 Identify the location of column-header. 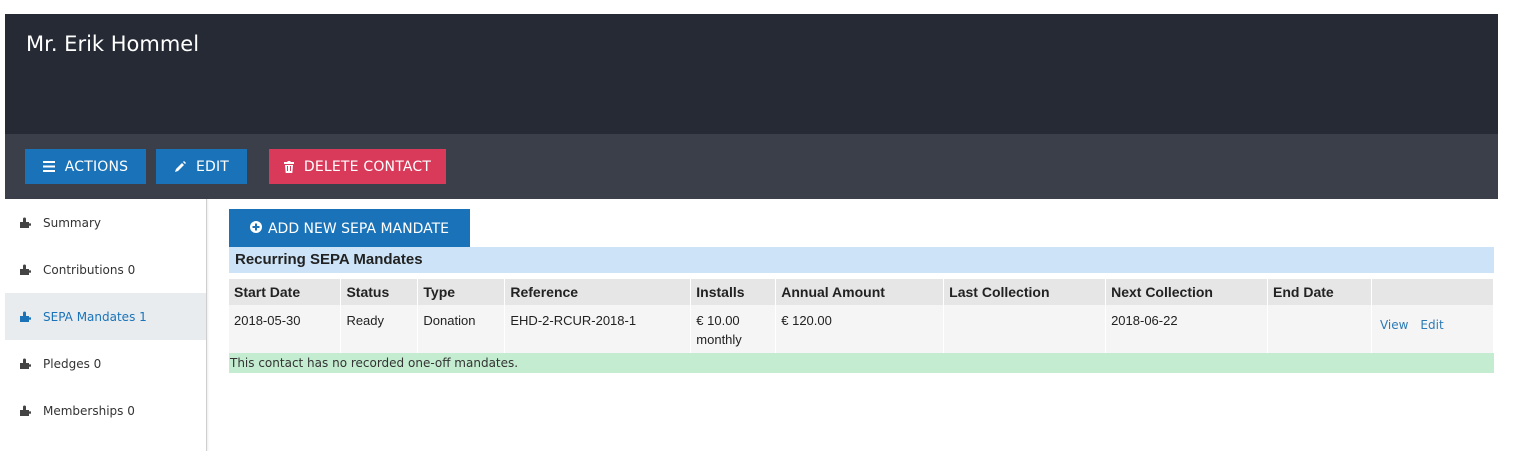
(1433, 292).